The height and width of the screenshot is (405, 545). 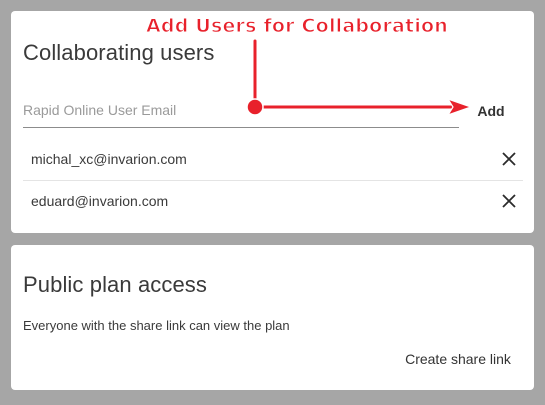 What do you see at coordinates (273, 159) in the screenshot?
I see `collaborator-row: michal_xc@invarion.com` at bounding box center [273, 159].